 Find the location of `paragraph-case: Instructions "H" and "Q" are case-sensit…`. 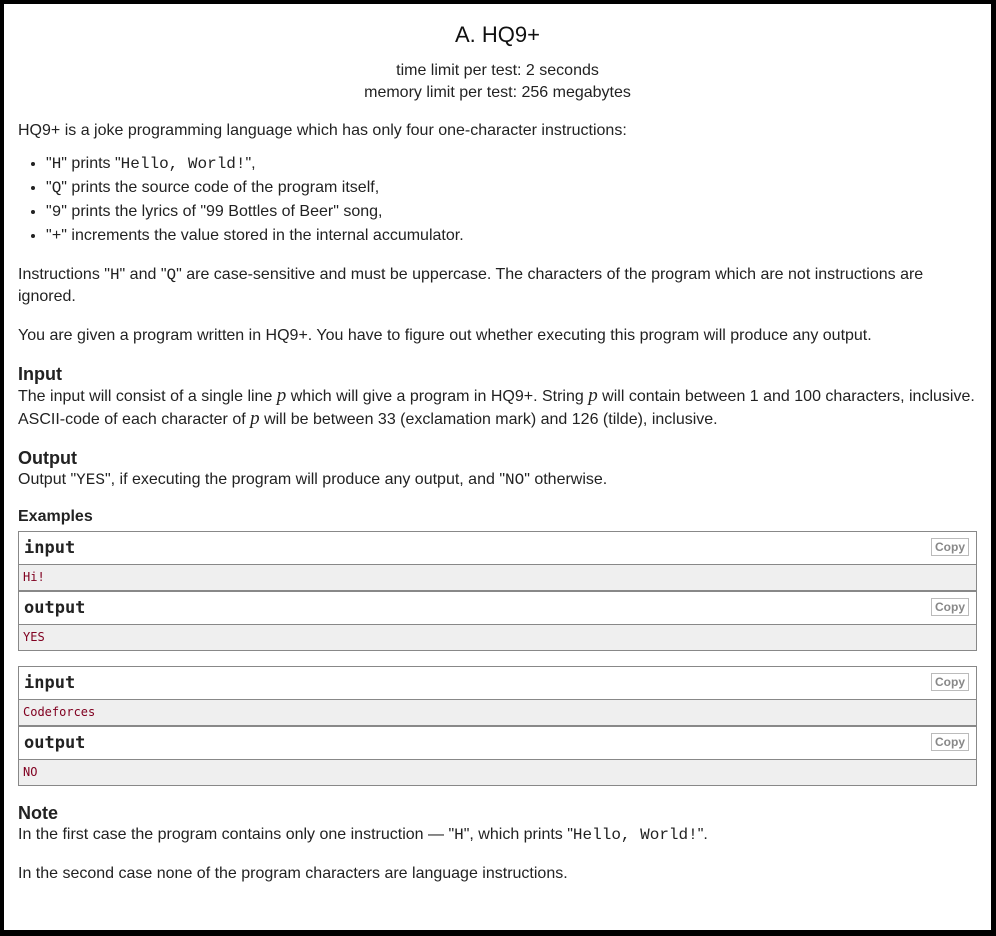

paragraph-case: Instructions "H" and "Q" are case-sensit… is located at coordinates (471, 285).